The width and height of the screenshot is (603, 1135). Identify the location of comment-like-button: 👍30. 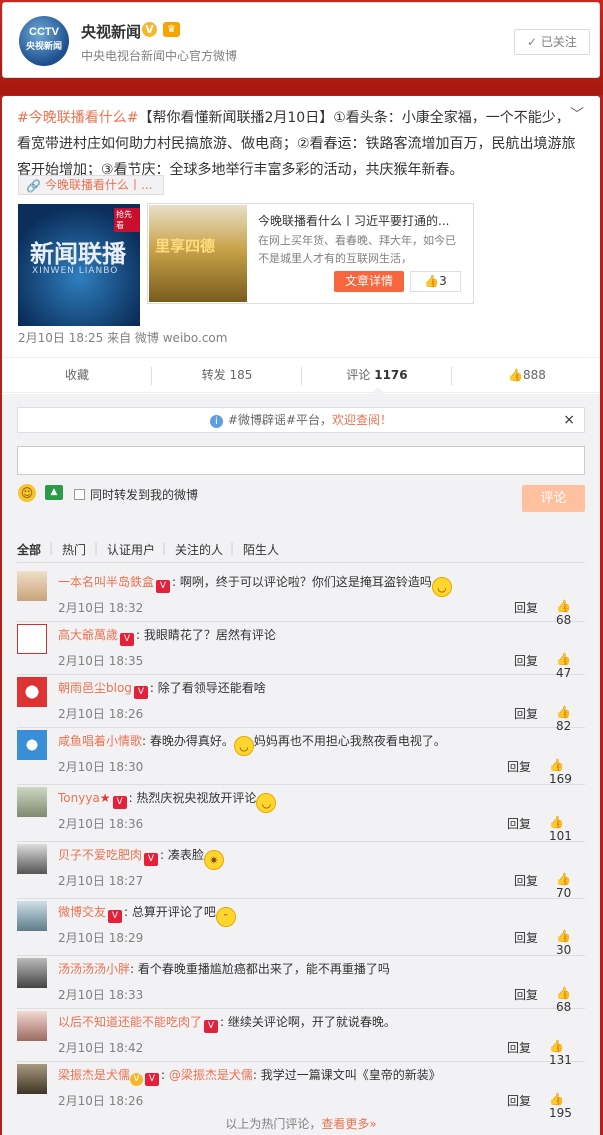
(570, 943).